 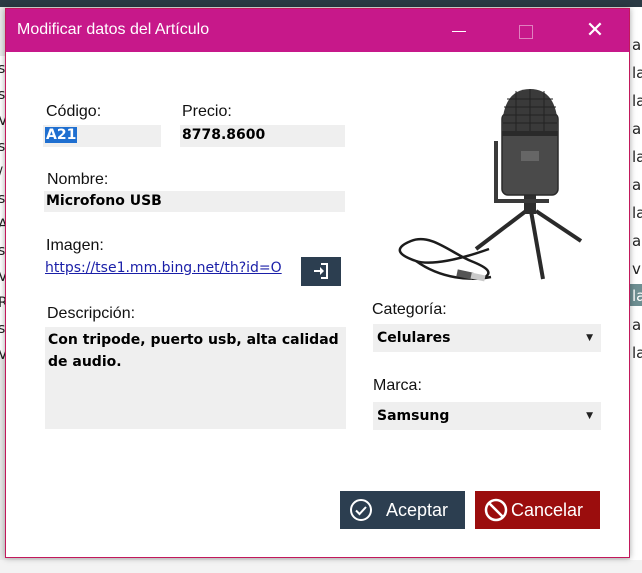 What do you see at coordinates (91, 313) in the screenshot?
I see `descripcion-label: Descripción:` at bounding box center [91, 313].